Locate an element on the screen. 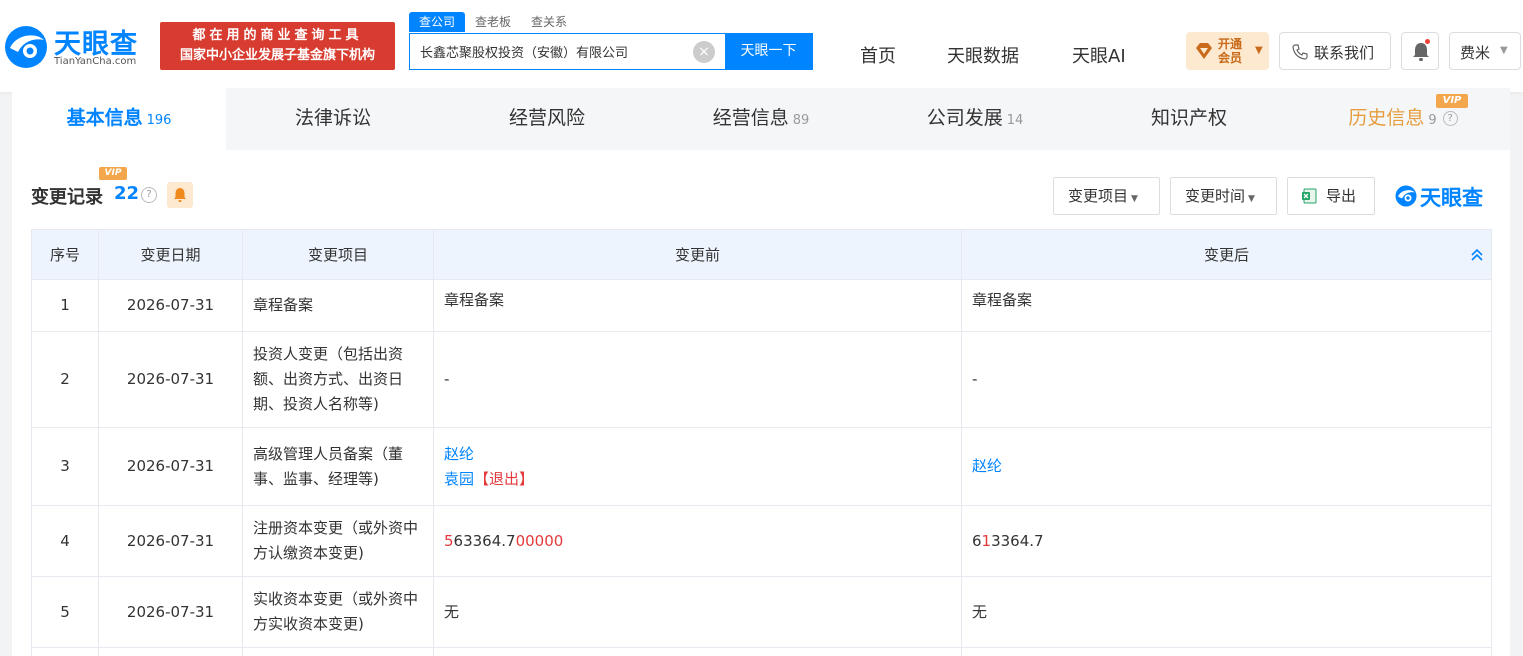  cell-after: 无 is located at coordinates (1226, 612).